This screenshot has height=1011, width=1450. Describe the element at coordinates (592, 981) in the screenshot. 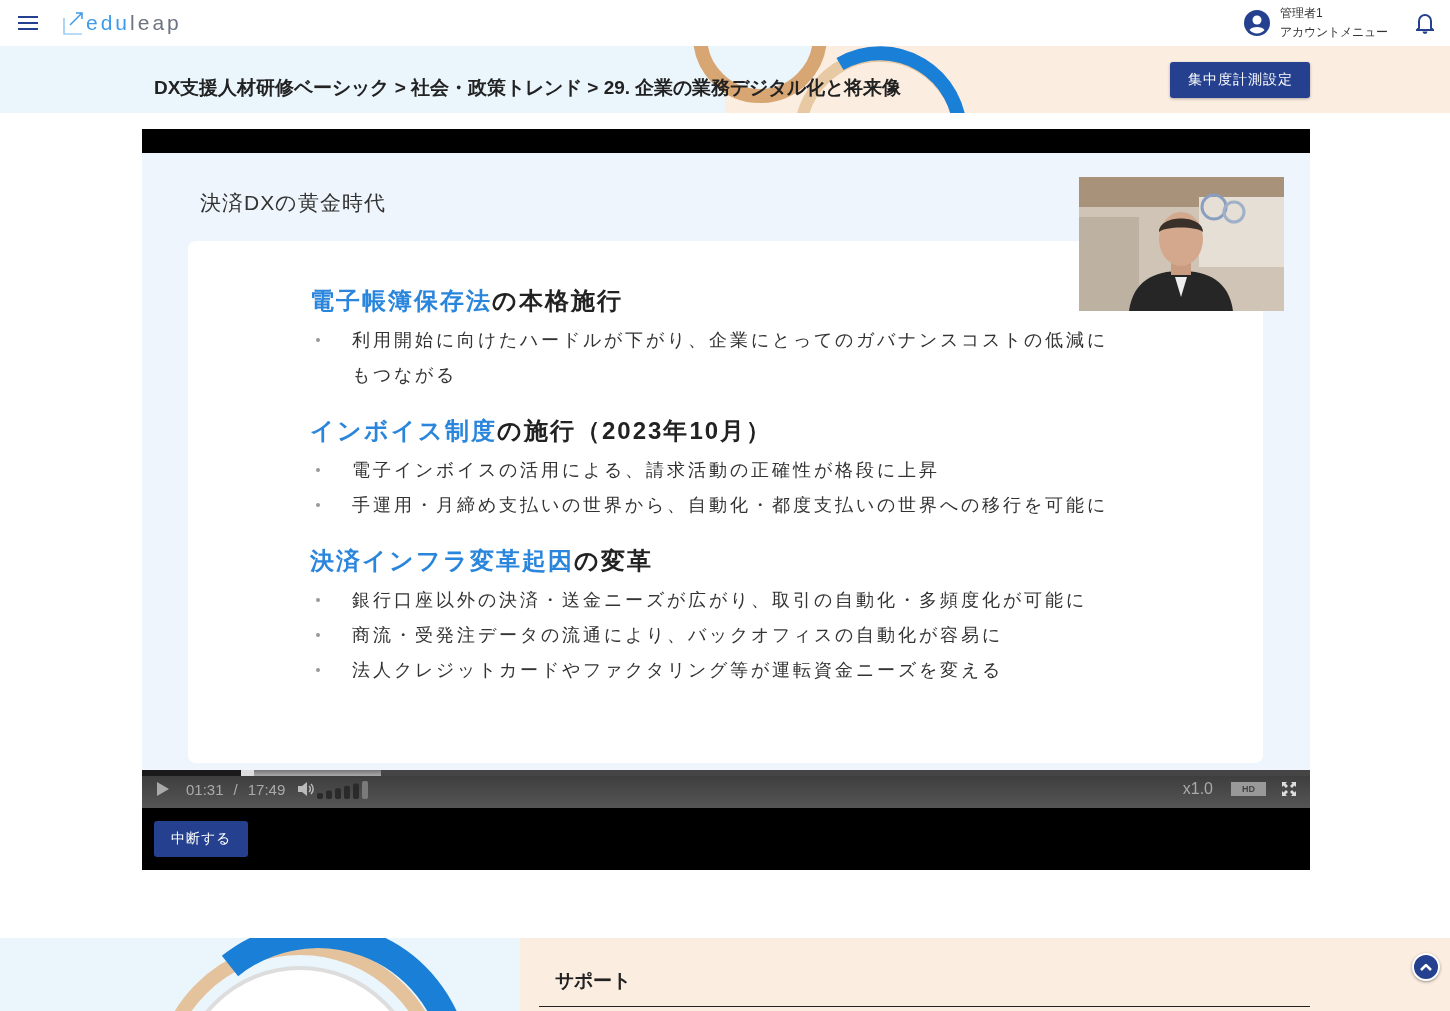

I see `support-heading: サポート` at that location.